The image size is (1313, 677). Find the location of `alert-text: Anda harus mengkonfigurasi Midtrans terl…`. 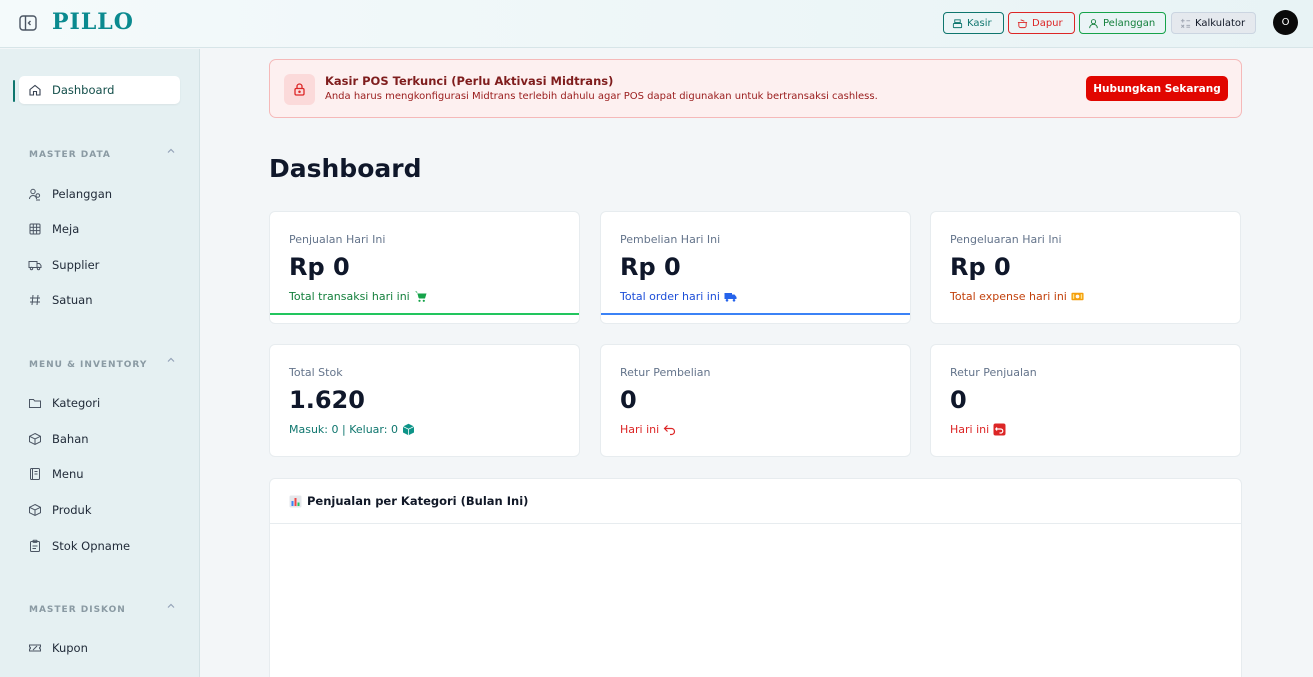

alert-text: Anda harus mengkonfigurasi Midtrans terl… is located at coordinates (601, 96).